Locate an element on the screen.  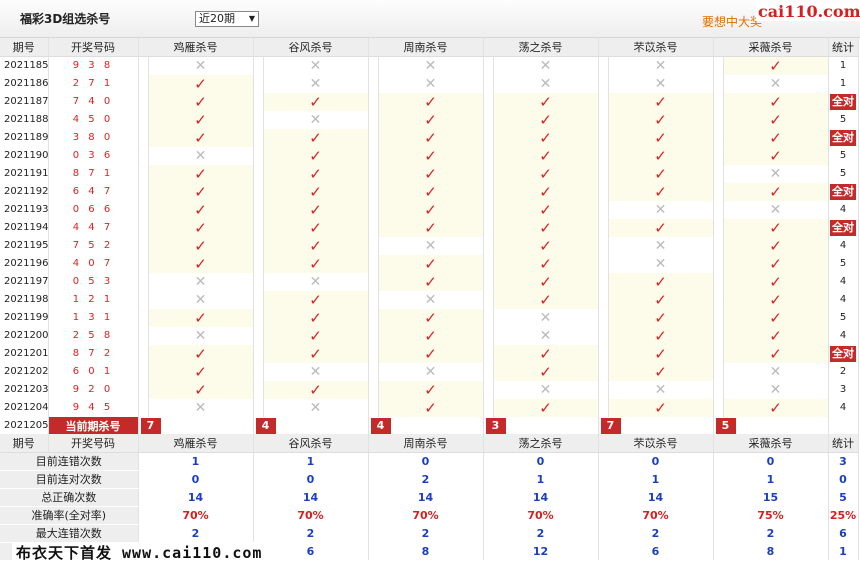
col-header-method: 荡之杀号 is located at coordinates (541, 47).